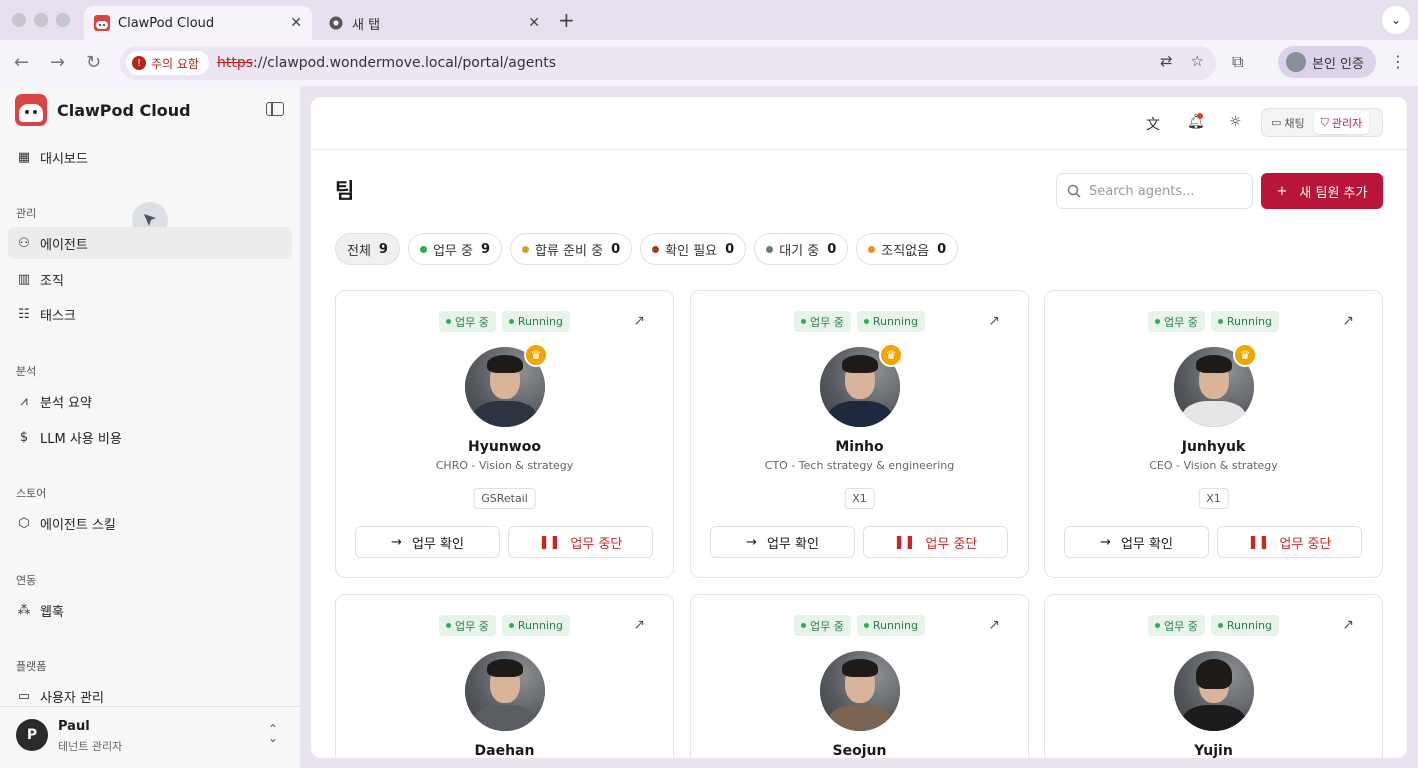  What do you see at coordinates (1166, 61) in the screenshot?
I see `translate-page-icon: ⇄` at bounding box center [1166, 61].